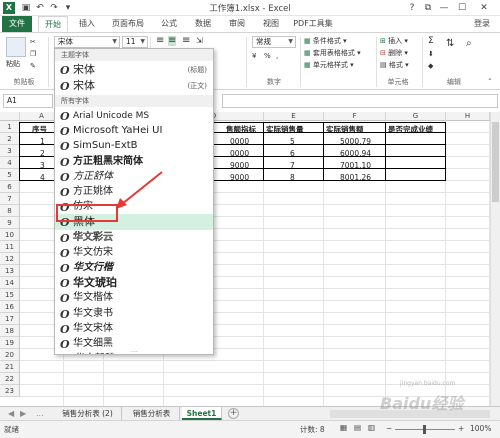  What do you see at coordinates (10, 367) in the screenshot?
I see `row-header: 21` at bounding box center [10, 367].